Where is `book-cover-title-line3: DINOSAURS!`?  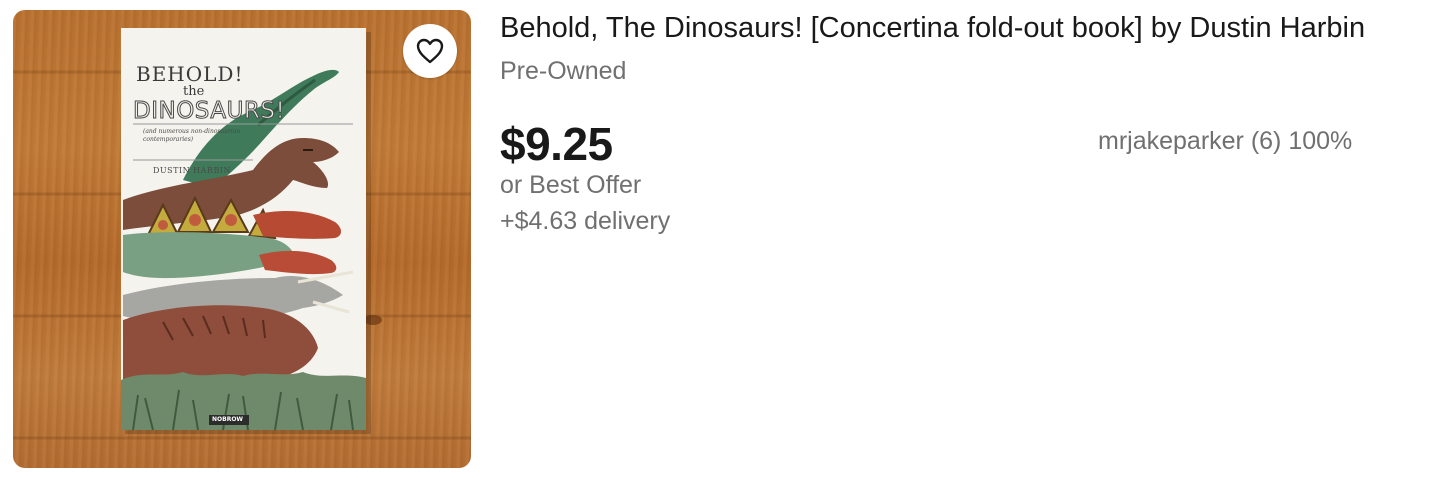 book-cover-title-line3: DINOSAURS! is located at coordinates (209, 111).